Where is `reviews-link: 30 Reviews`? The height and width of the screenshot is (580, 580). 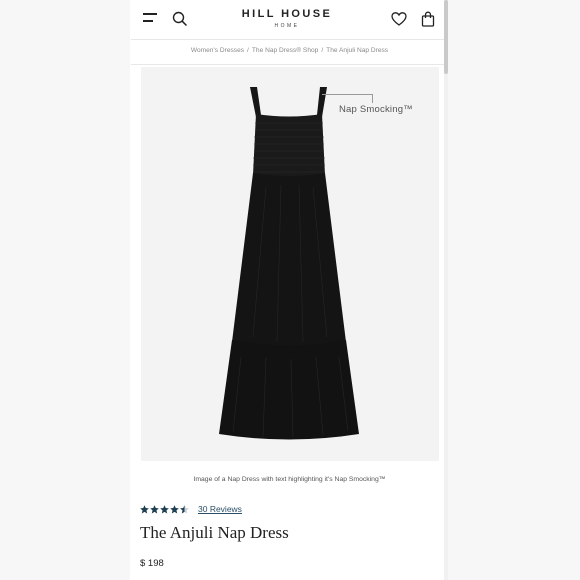
reviews-link: 30 Reviews is located at coordinates (220, 509).